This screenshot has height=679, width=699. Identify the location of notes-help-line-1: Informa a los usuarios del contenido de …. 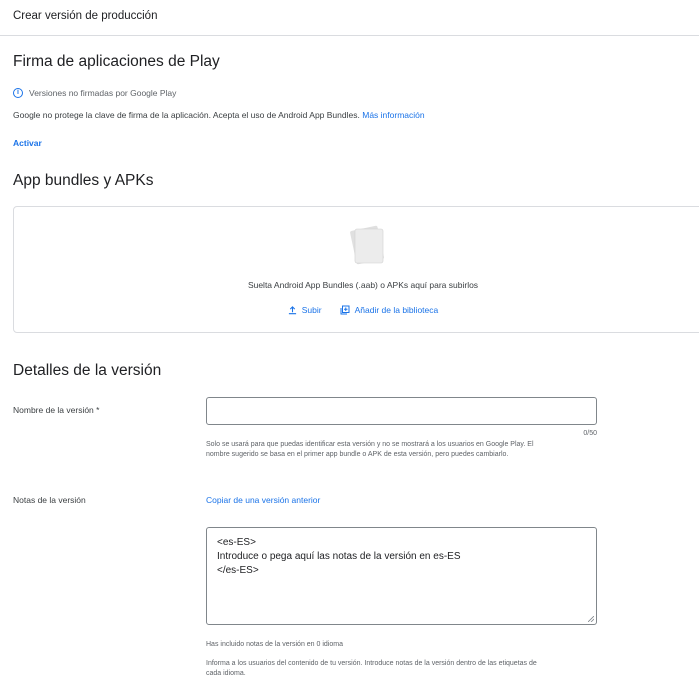
(371, 663).